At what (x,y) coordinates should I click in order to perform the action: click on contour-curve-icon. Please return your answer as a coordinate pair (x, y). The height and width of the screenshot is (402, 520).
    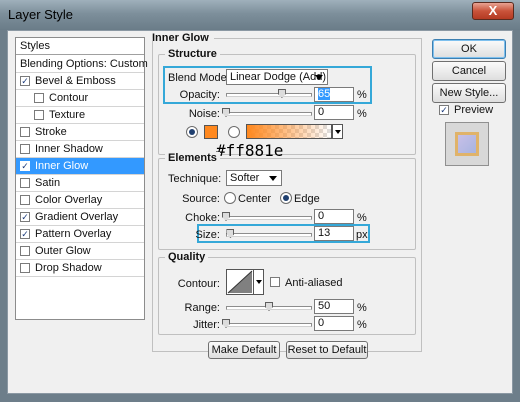
    Looking at the image, I should click on (240, 282).